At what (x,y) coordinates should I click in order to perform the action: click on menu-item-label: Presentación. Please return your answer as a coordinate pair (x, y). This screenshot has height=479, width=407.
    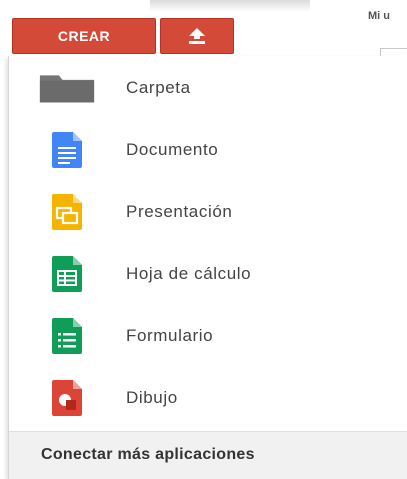
    Looking at the image, I should click on (179, 211).